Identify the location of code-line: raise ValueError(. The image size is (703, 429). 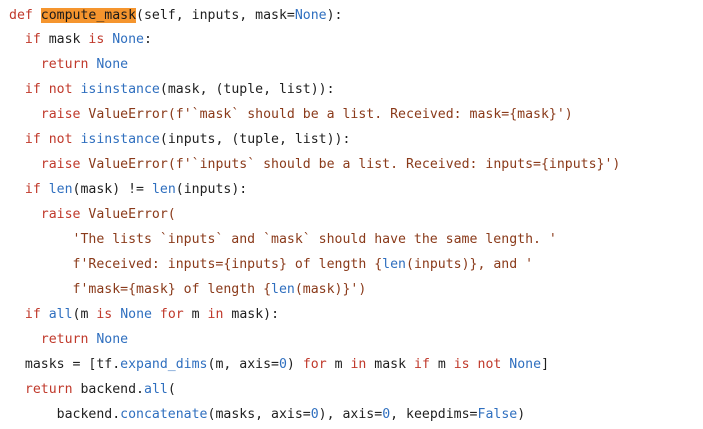
(92, 214).